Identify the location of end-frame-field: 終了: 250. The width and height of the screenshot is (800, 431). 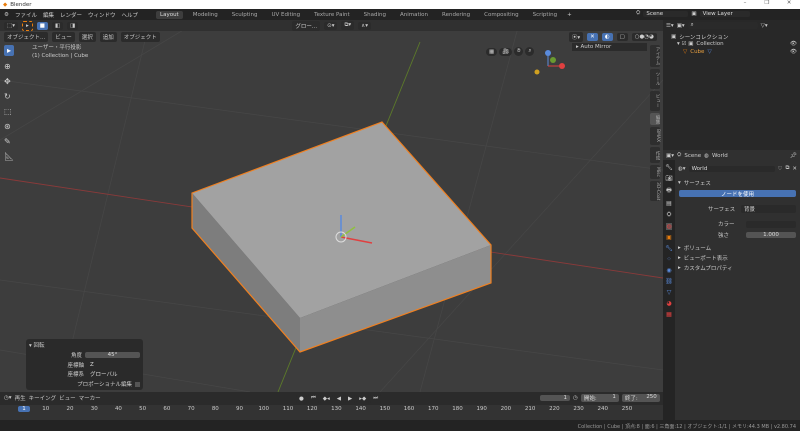
(640, 398).